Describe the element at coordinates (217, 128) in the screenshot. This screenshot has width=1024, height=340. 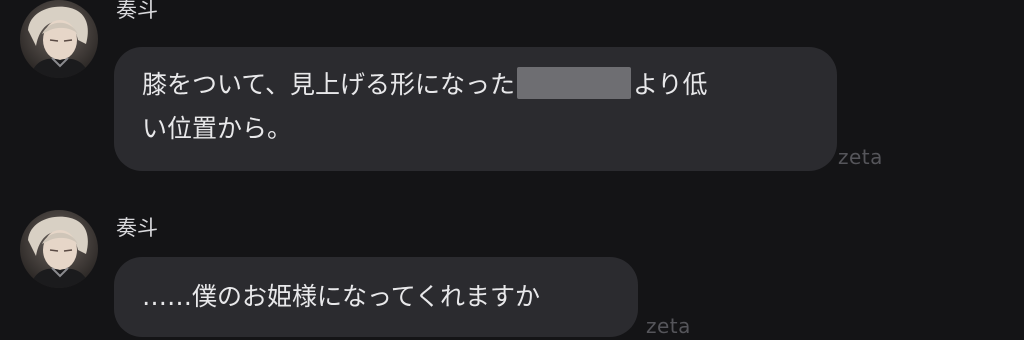
I see `message-line: い位置から。` at that location.